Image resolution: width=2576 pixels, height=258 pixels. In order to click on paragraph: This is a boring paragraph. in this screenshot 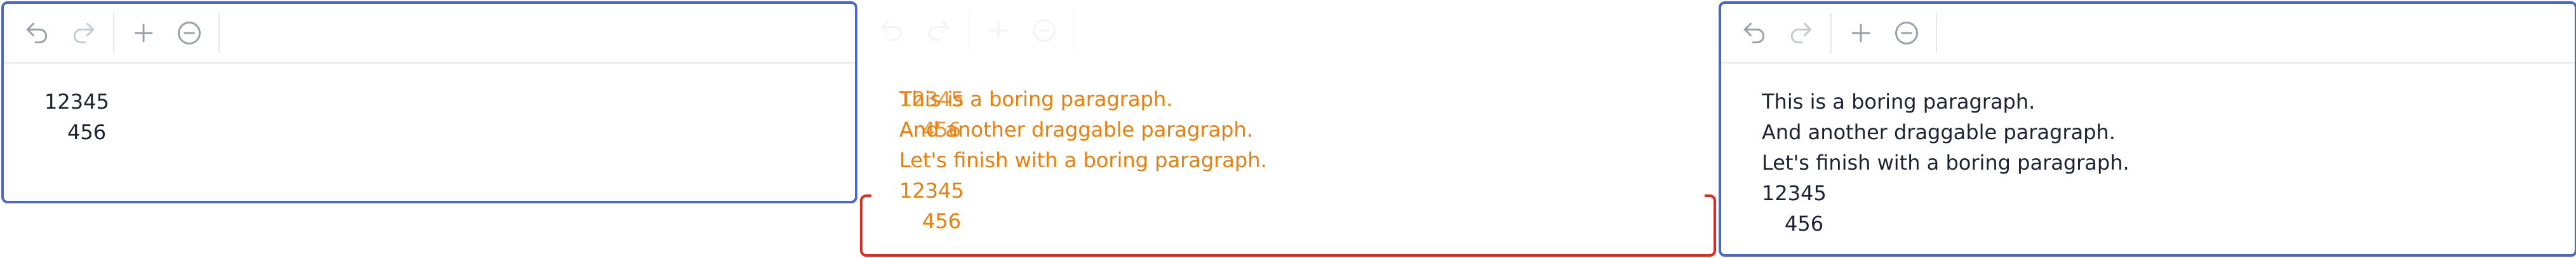, I will do `click(1946, 101)`.